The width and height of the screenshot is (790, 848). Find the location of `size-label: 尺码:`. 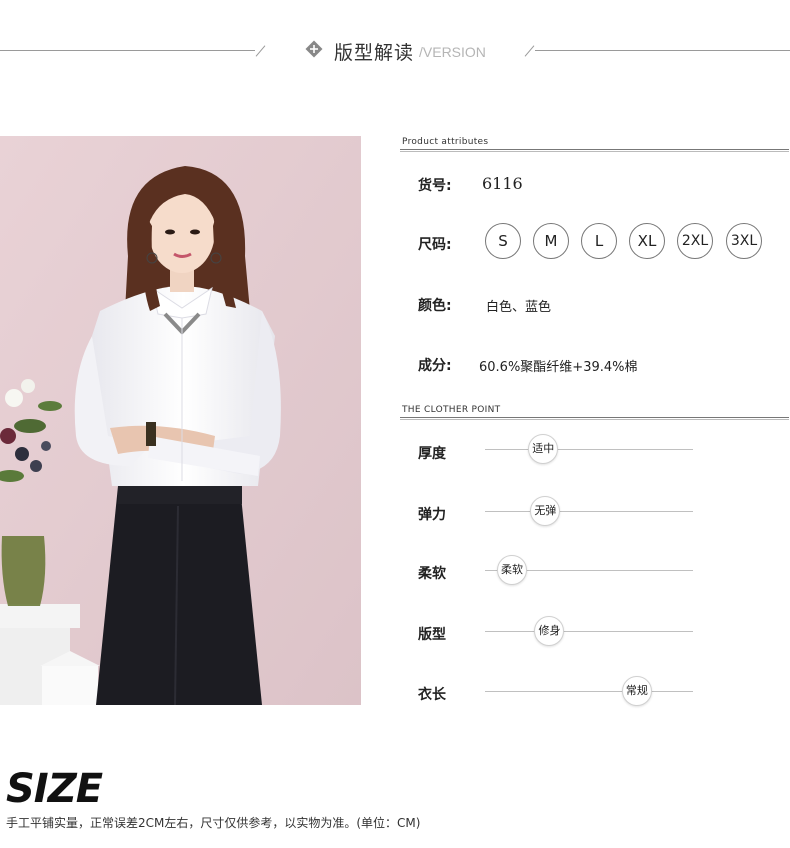

size-label: 尺码: is located at coordinates (435, 245).